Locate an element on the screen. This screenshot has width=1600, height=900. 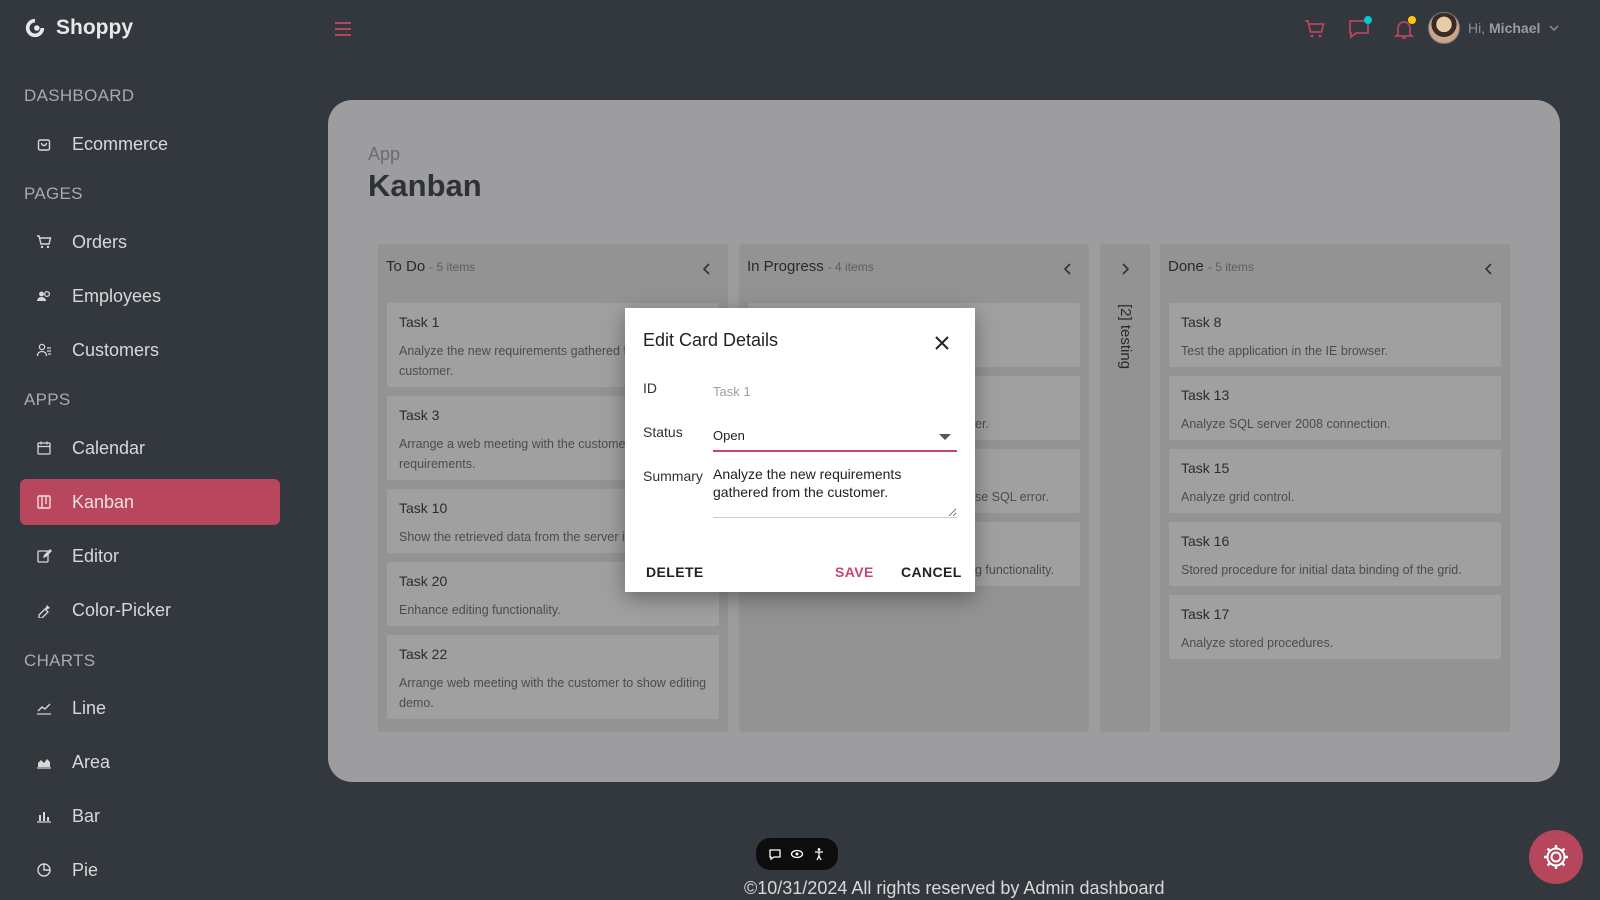
close-icon is located at coordinates (942, 343).